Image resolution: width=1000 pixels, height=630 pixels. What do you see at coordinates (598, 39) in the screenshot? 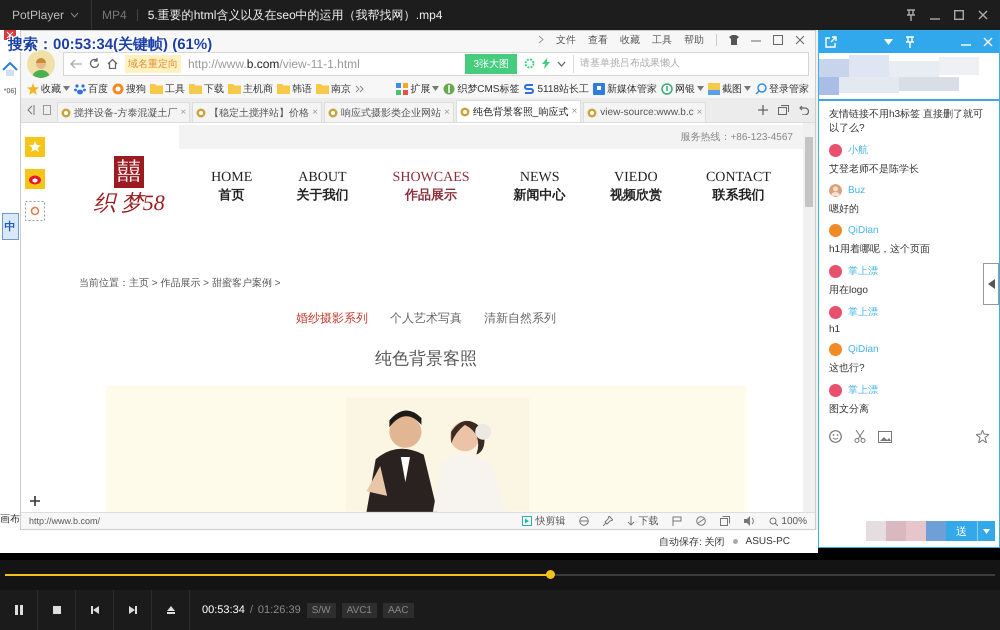
I see `menu-item: 查看` at bounding box center [598, 39].